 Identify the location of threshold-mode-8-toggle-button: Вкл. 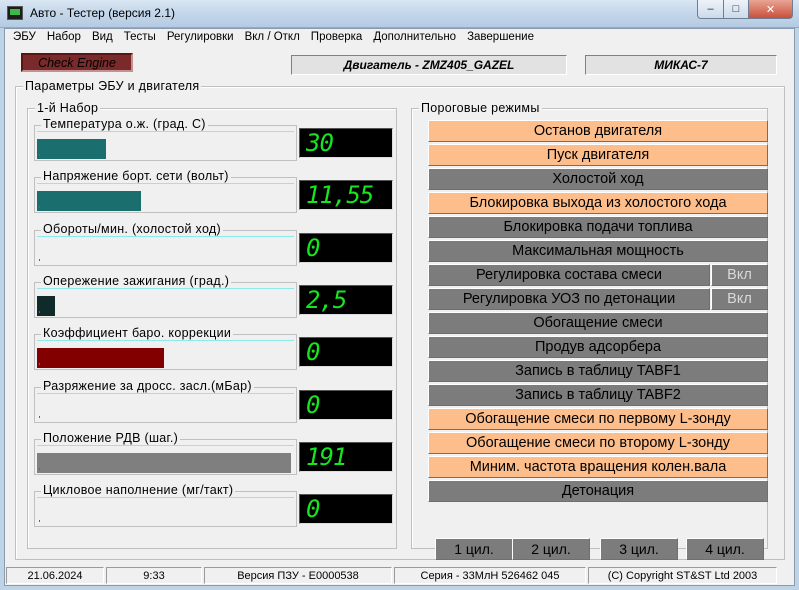
(739, 299).